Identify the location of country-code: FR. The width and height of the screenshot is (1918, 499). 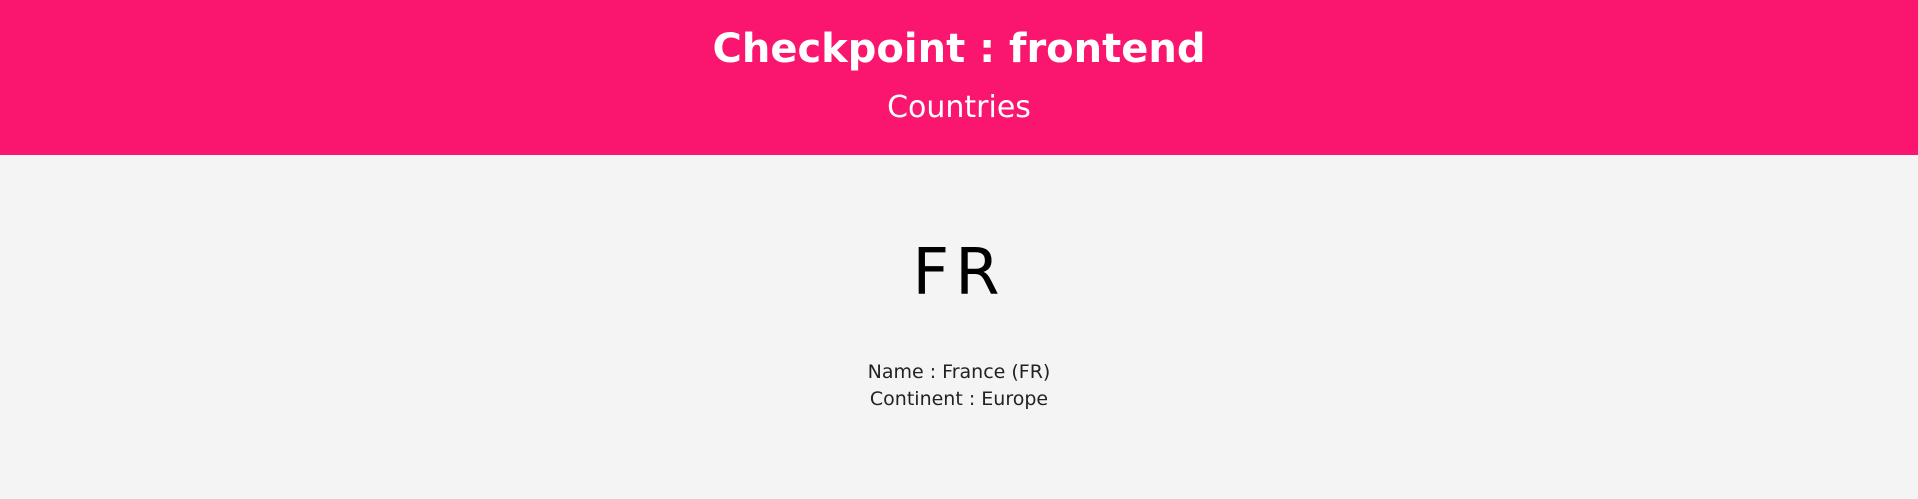
(959, 273).